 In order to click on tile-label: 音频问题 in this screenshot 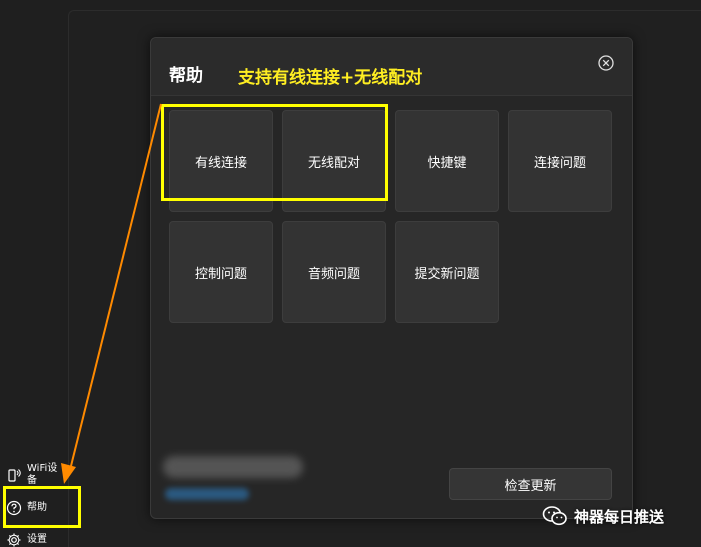, I will do `click(333, 274)`.